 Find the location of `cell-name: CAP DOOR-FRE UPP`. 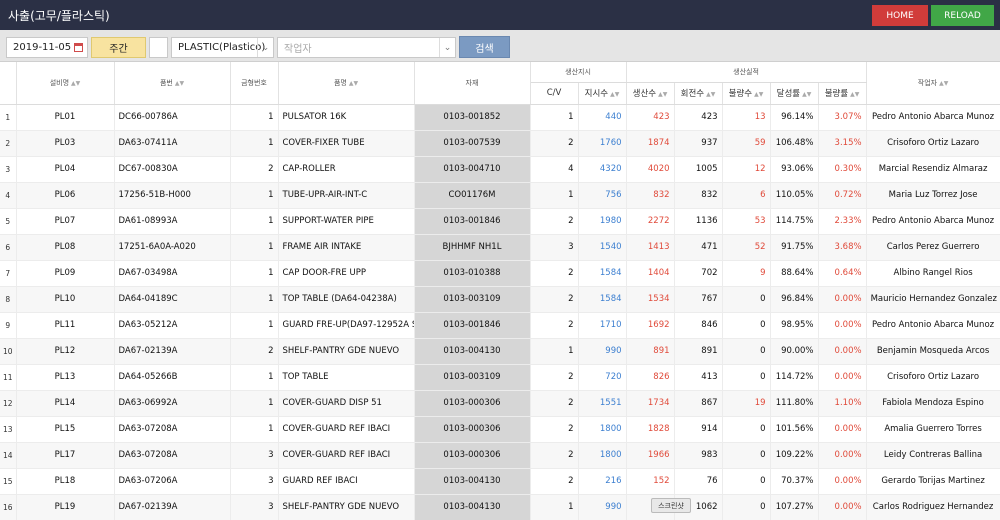

cell-name: CAP DOOR-FRE UPP is located at coordinates (346, 273).